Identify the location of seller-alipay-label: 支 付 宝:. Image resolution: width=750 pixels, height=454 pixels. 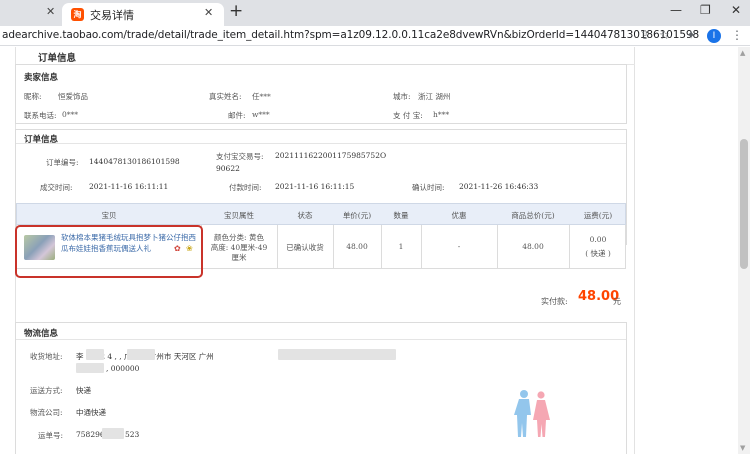
(408, 115).